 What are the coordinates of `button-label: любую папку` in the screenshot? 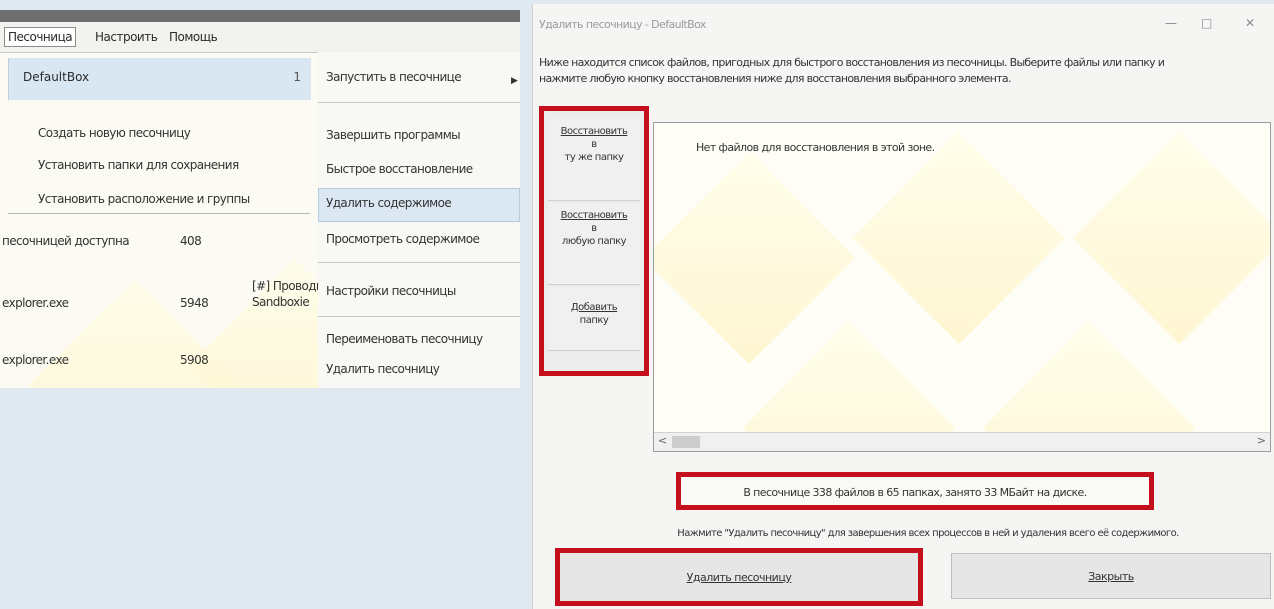 It's located at (594, 241).